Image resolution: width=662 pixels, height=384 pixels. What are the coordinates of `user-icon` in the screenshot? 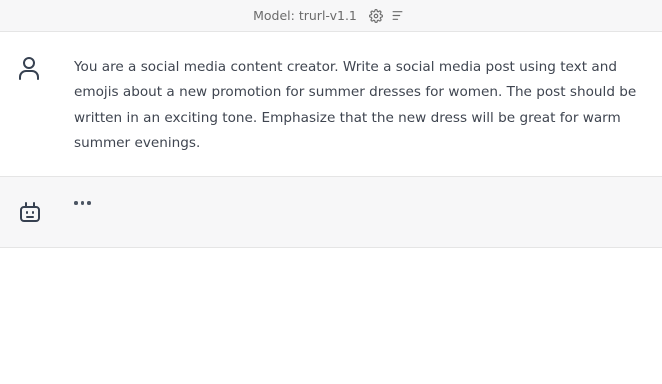 It's located at (29, 116).